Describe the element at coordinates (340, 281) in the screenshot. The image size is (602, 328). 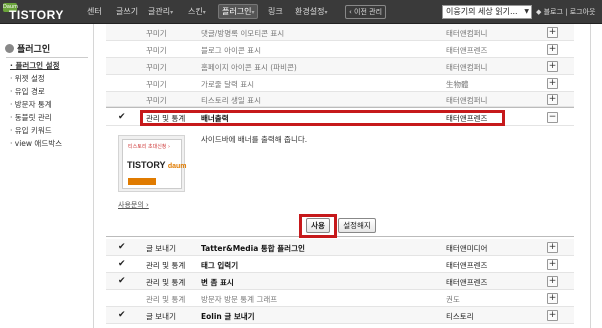
I see `plugin-row: ✔ 관리 및 통계 변 좀 표시 태터앤프렌즈 +` at that location.